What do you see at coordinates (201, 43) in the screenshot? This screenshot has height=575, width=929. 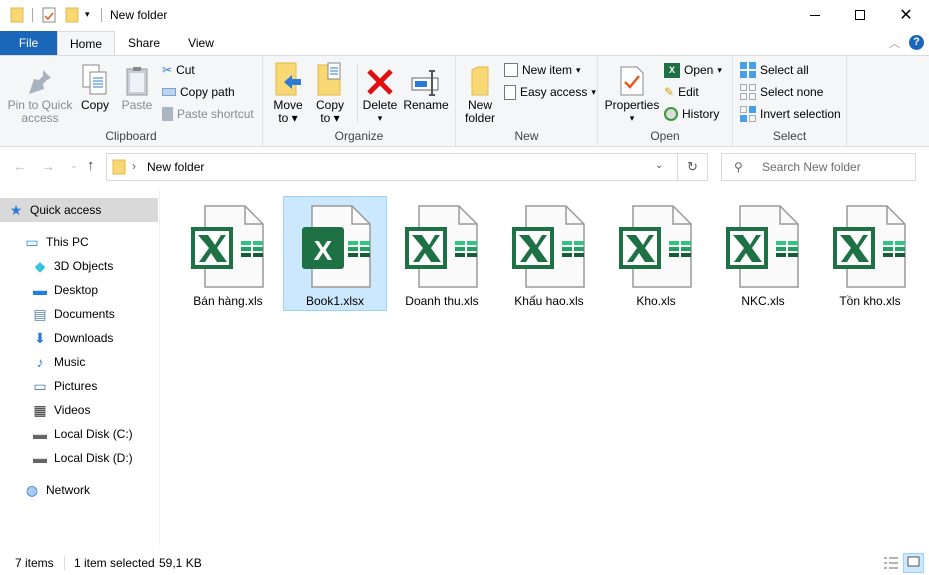 I see `tab-view: View` at bounding box center [201, 43].